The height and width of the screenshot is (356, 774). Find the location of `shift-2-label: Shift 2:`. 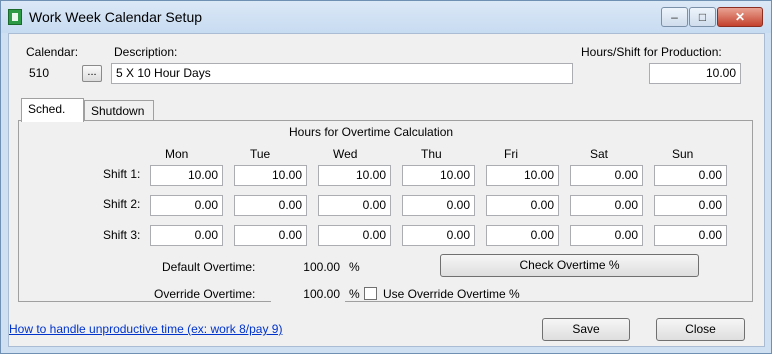

shift-2-label: Shift 2: is located at coordinates (122, 204).